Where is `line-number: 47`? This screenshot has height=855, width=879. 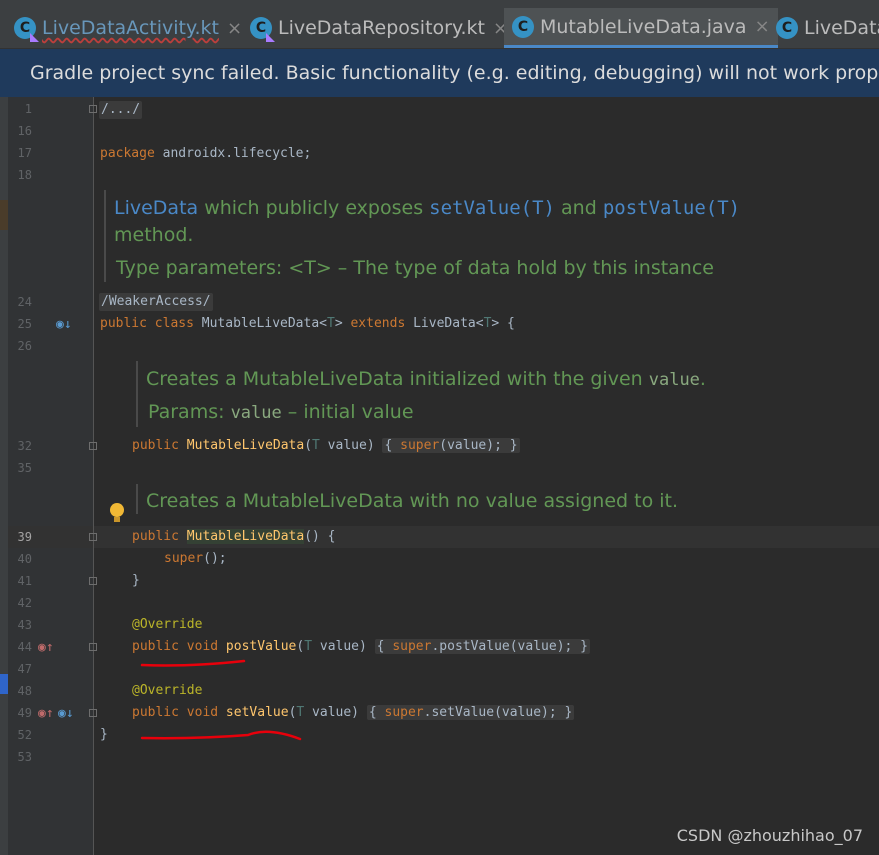 line-number: 47 is located at coordinates (24, 669).